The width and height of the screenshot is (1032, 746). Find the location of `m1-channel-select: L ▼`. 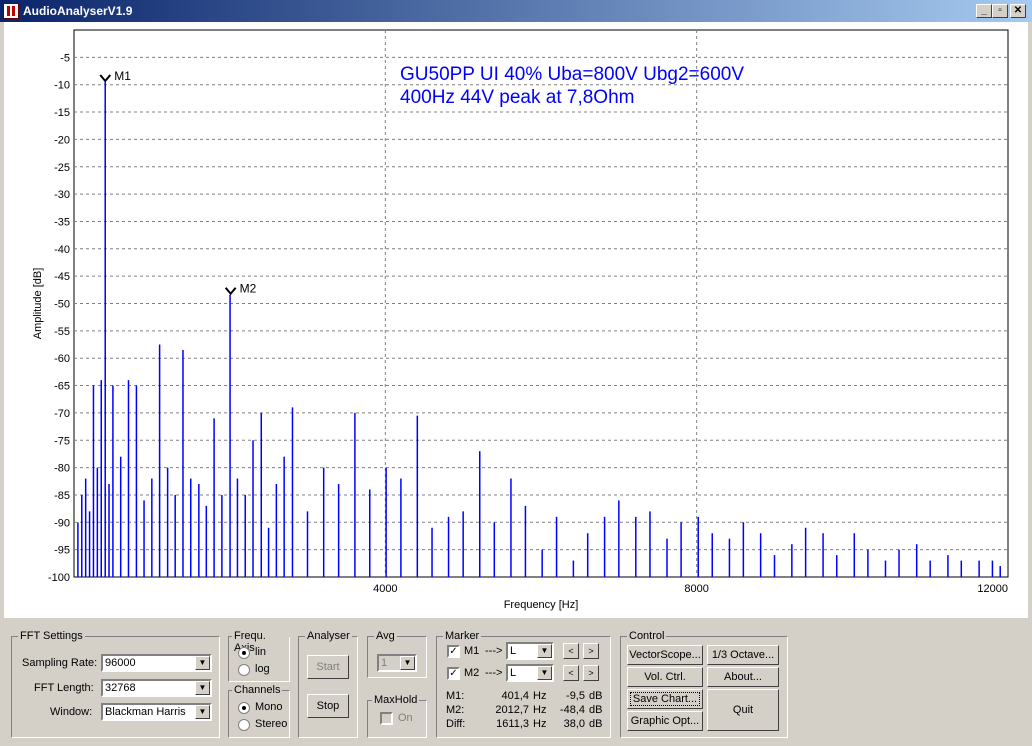

m1-channel-select: L ▼ is located at coordinates (530, 651).